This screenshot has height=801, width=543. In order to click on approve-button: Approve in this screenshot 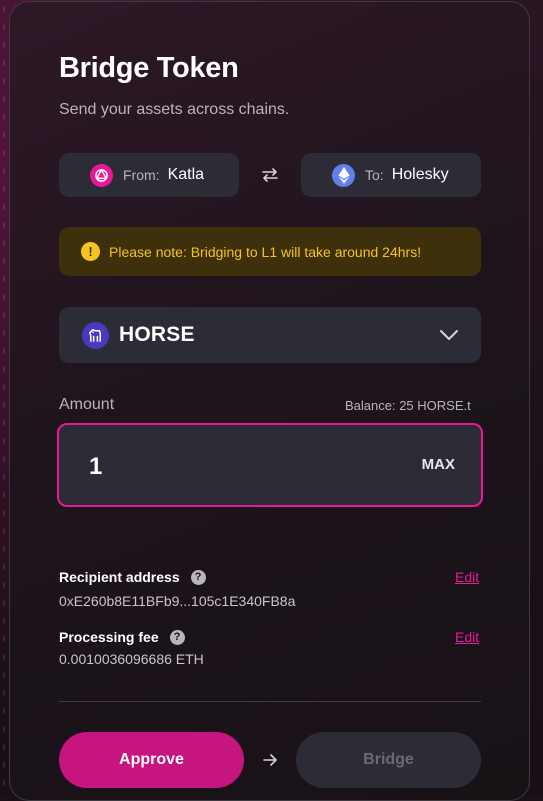, I will do `click(151, 760)`.